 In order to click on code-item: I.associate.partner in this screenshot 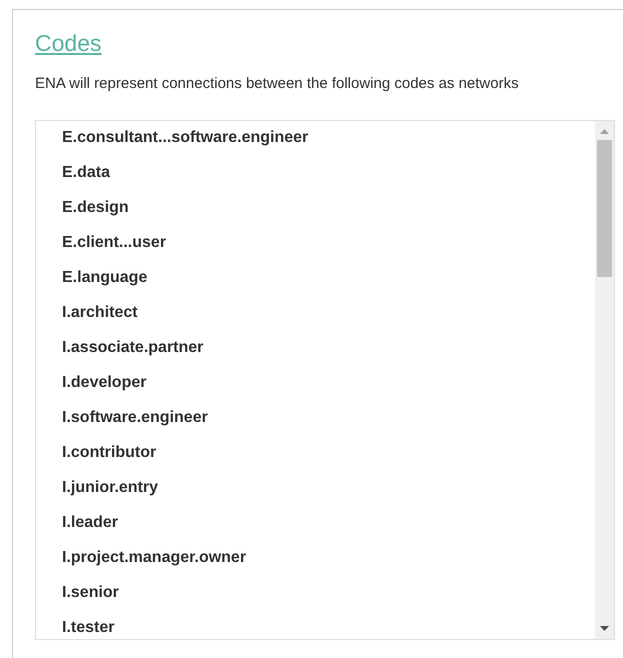, I will do `click(133, 348)`.